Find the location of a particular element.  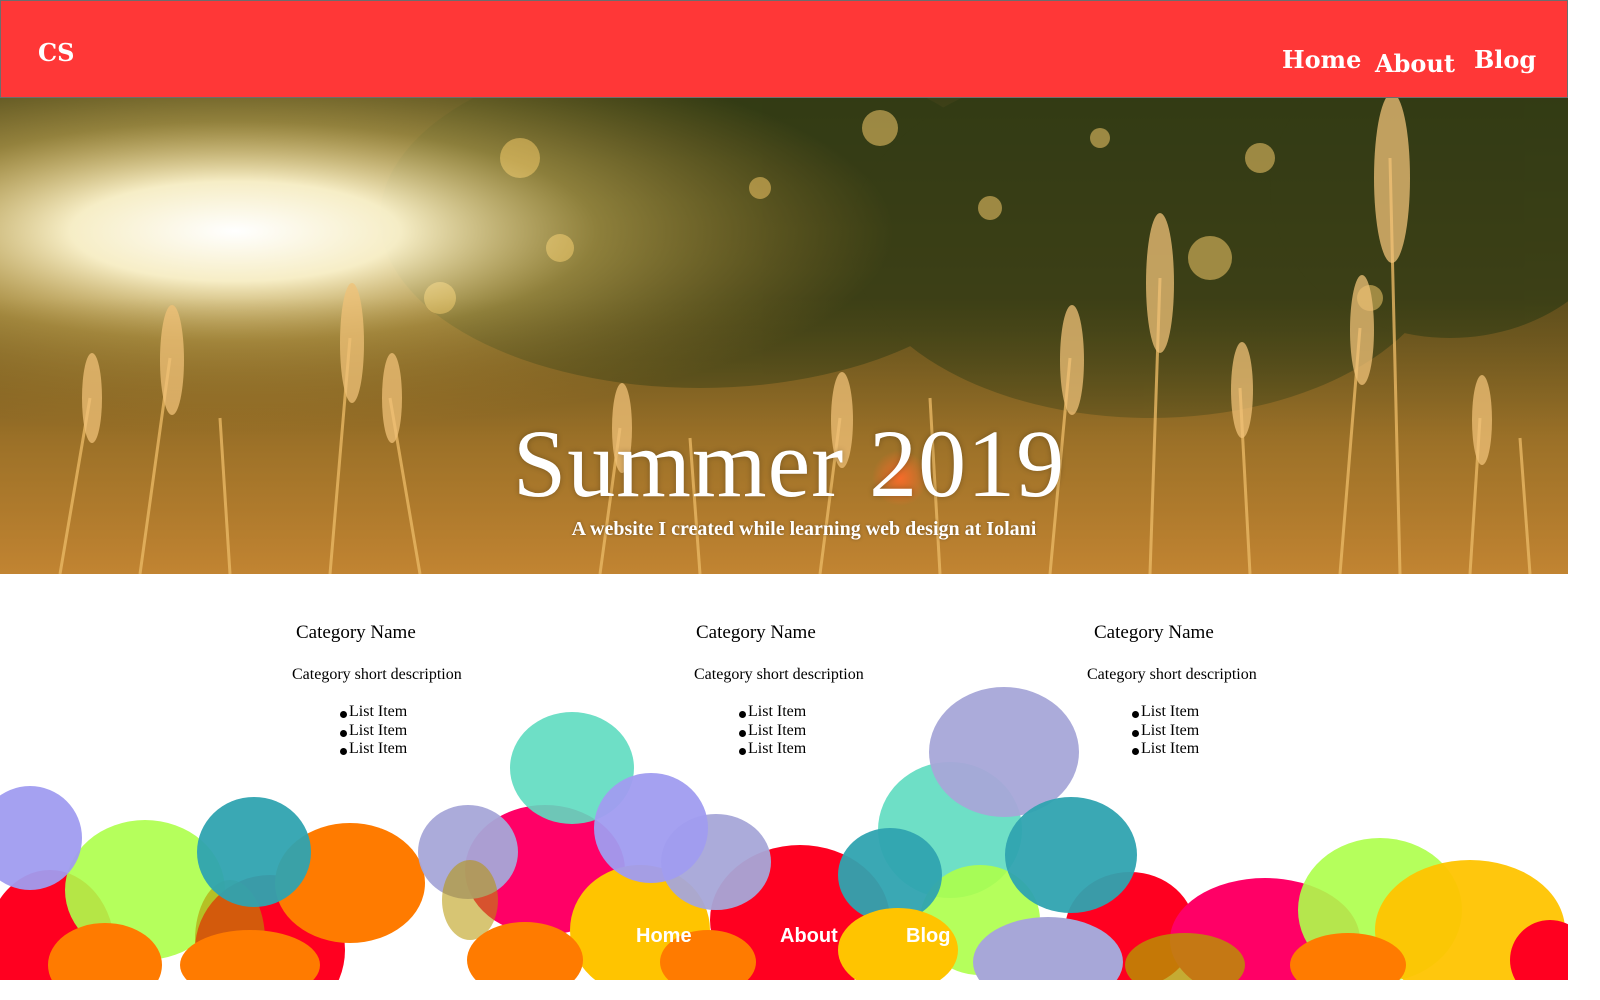

nav-home-link: Home is located at coordinates (1321, 60).